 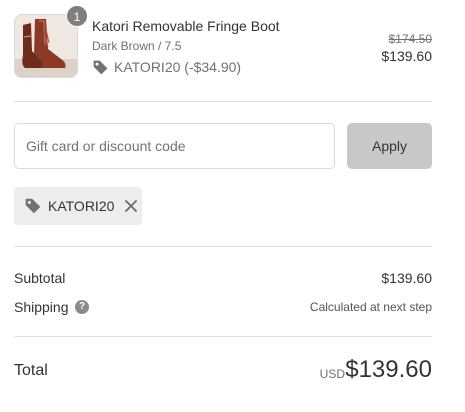 What do you see at coordinates (174, 146) in the screenshot?
I see `discount-code-input` at bounding box center [174, 146].